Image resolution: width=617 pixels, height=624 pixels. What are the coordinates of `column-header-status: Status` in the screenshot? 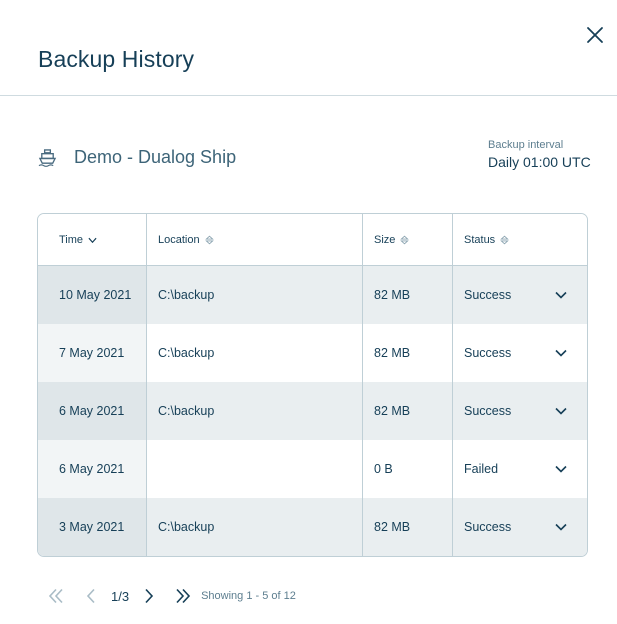 It's located at (520, 239).